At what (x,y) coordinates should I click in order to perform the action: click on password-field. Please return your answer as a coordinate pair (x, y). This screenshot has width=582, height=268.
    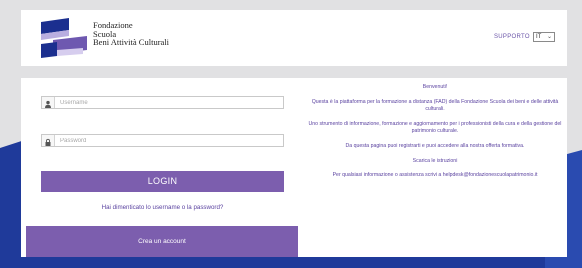
    Looking at the image, I should click on (162, 140).